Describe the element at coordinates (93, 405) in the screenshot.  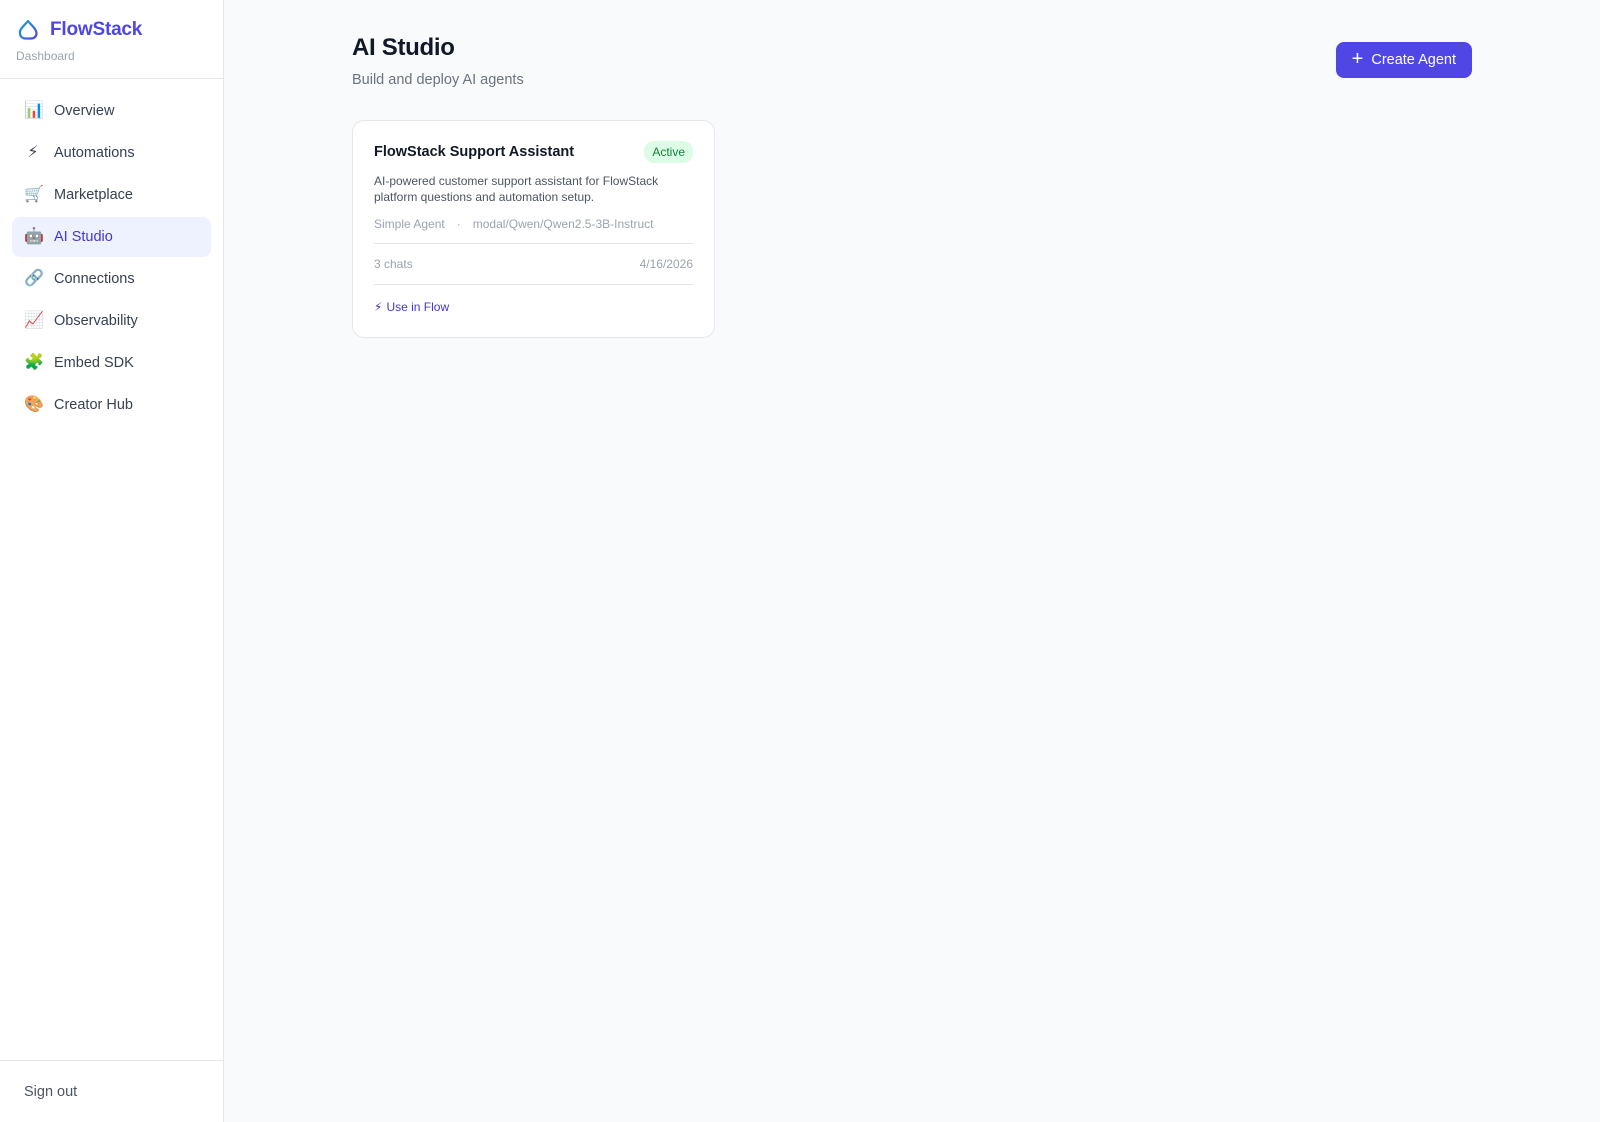
I see `sidebar-item-label: Creator Hub` at that location.